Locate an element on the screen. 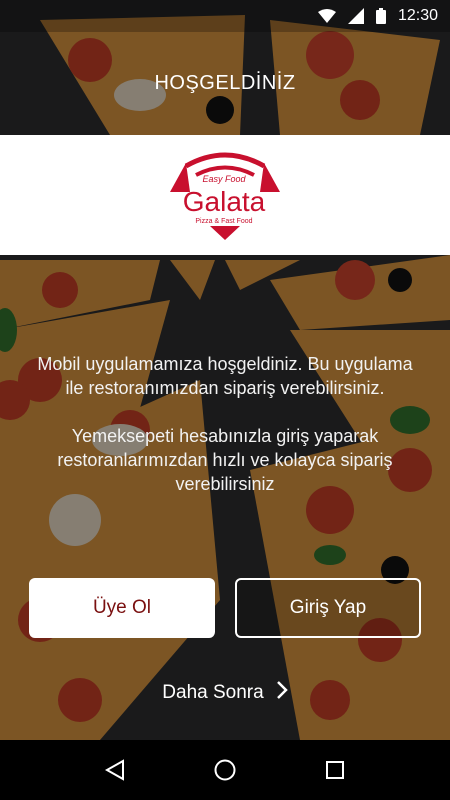 Image resolution: width=450 pixels, height=800 pixels. logo-tagline: Easy Food is located at coordinates (224, 179).